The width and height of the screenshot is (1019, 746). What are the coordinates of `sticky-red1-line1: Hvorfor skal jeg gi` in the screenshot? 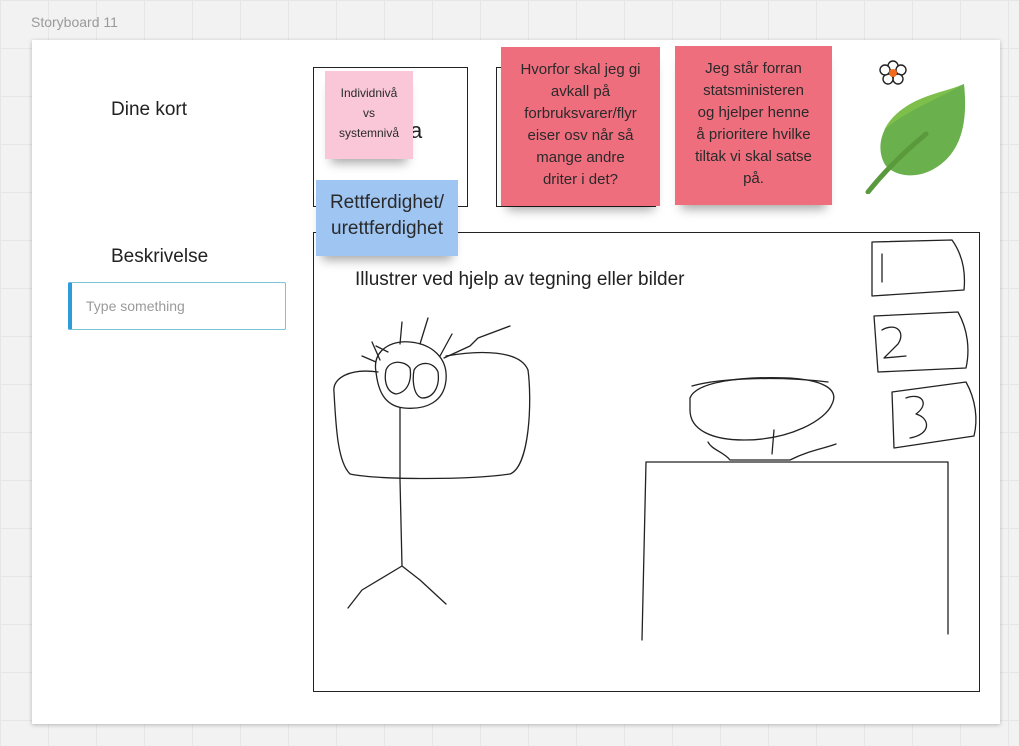 It's located at (580, 69).